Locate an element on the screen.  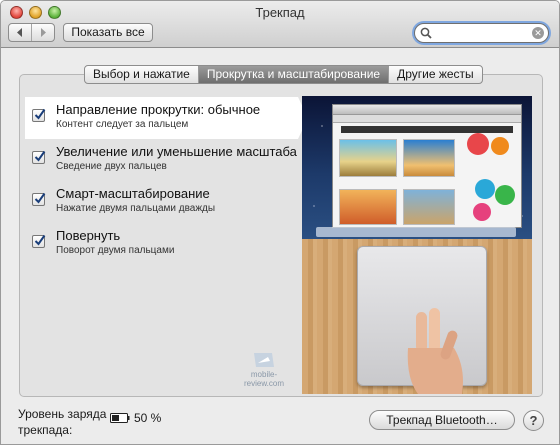
option-subtitle: Сведение двух пальцев is located at coordinates (111, 166).